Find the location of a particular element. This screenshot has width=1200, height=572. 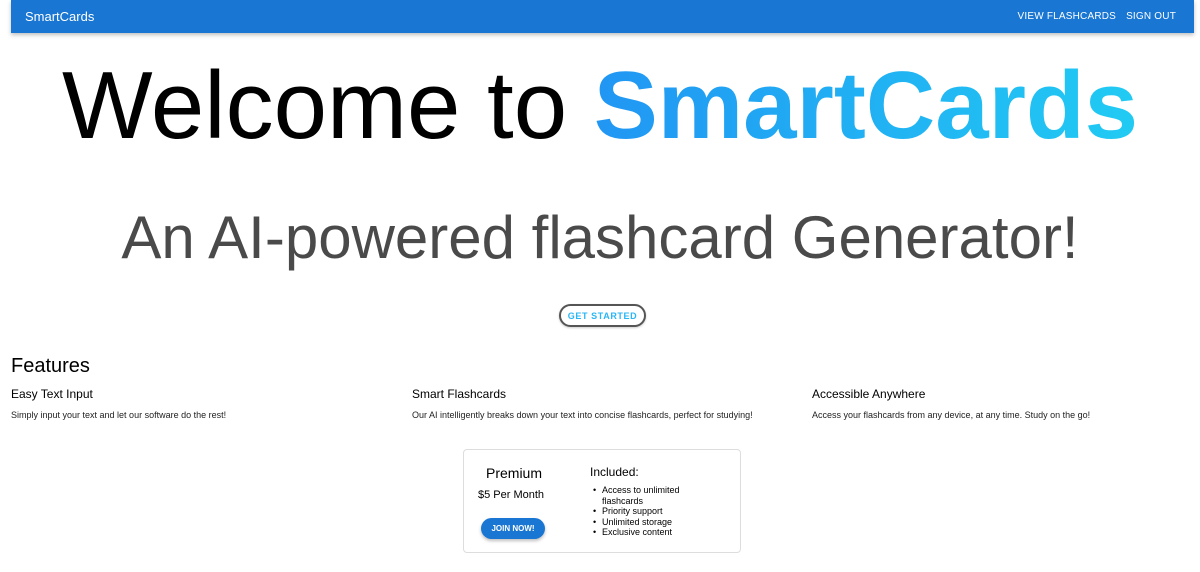

hero-title-accent: SmartCards is located at coordinates (865, 105).